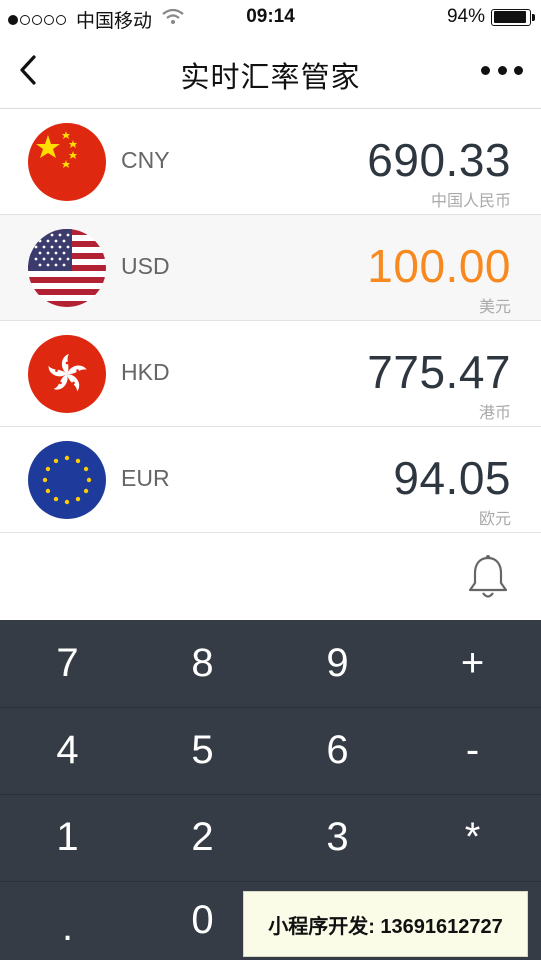 The image size is (541, 960). I want to click on key-5: 5, so click(202, 750).